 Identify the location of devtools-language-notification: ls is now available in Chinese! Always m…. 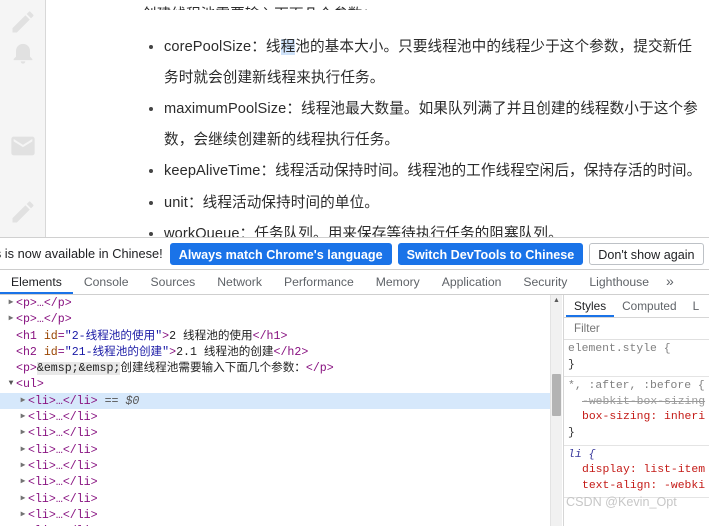
(354, 253).